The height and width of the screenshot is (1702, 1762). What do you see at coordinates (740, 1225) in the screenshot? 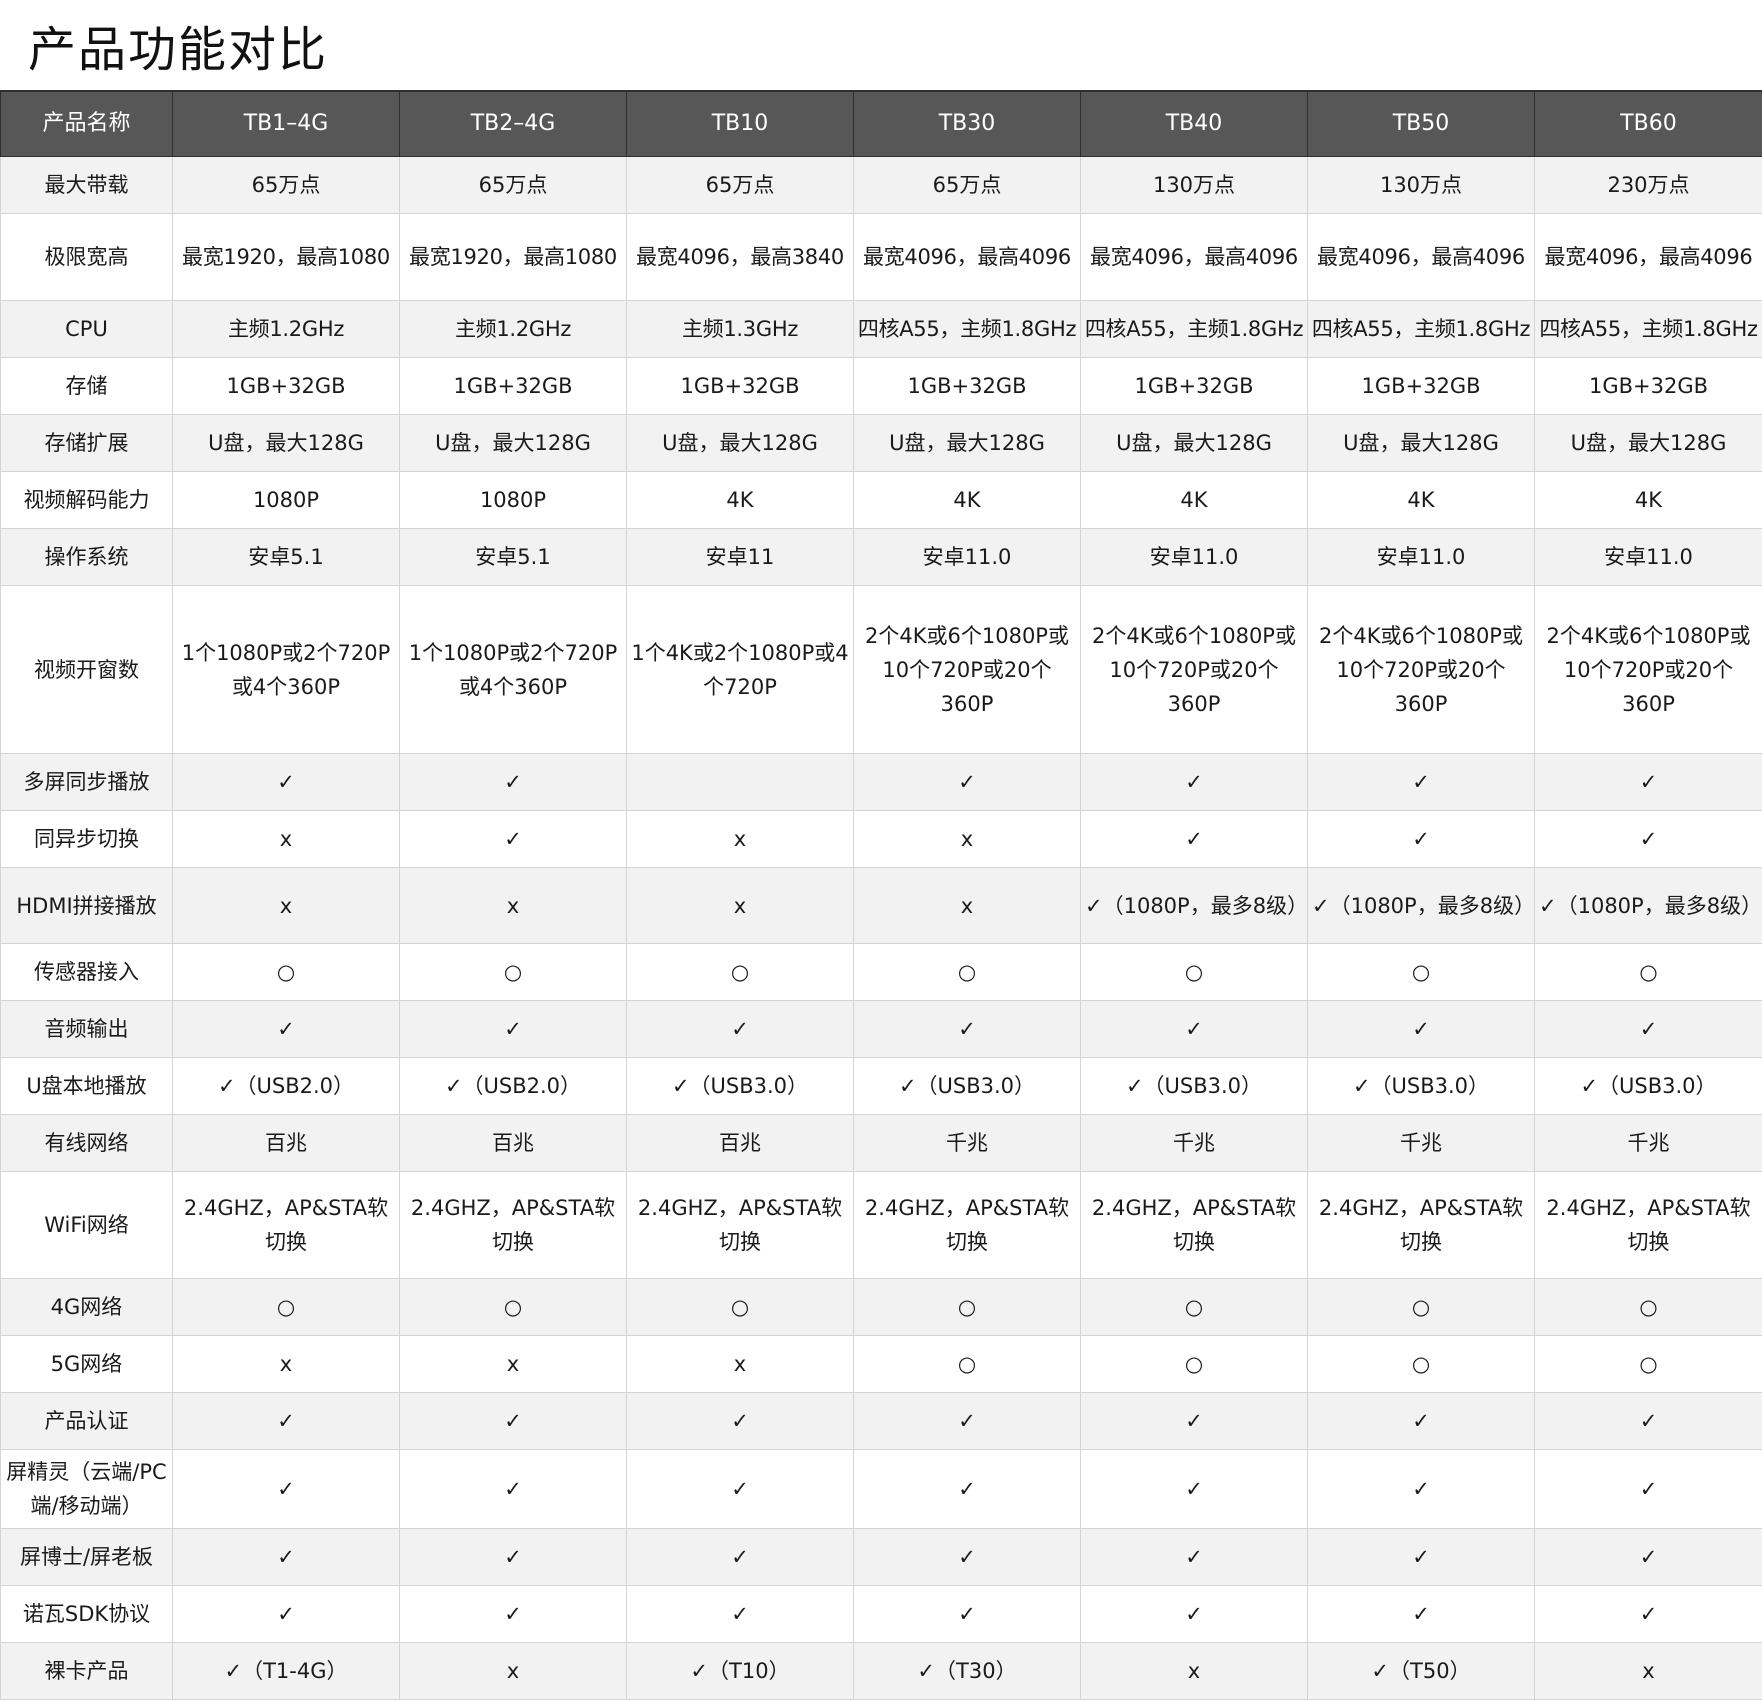
I see `table-cell: 2.4GHZ，AP&STA软切换` at bounding box center [740, 1225].